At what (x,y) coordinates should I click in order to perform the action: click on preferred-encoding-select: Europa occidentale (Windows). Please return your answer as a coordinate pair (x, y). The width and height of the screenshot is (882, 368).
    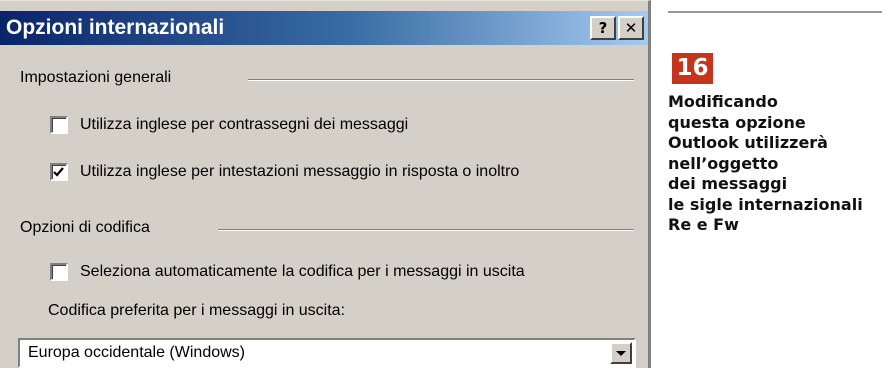
    Looking at the image, I should click on (327, 353).